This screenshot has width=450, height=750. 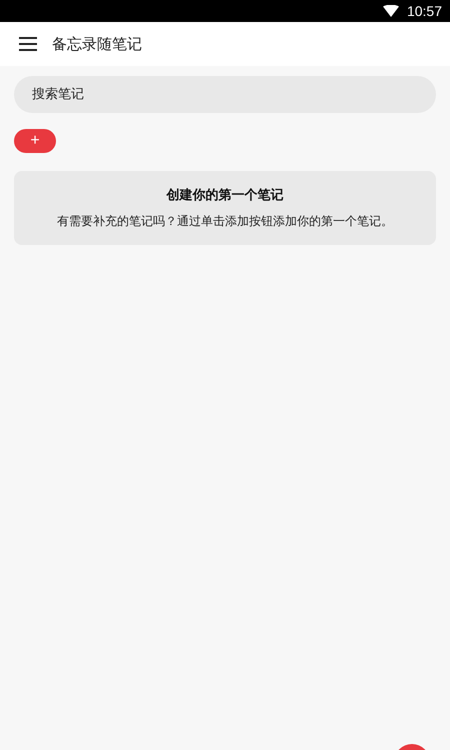 What do you see at coordinates (390, 11) in the screenshot?
I see `wifi-icon` at bounding box center [390, 11].